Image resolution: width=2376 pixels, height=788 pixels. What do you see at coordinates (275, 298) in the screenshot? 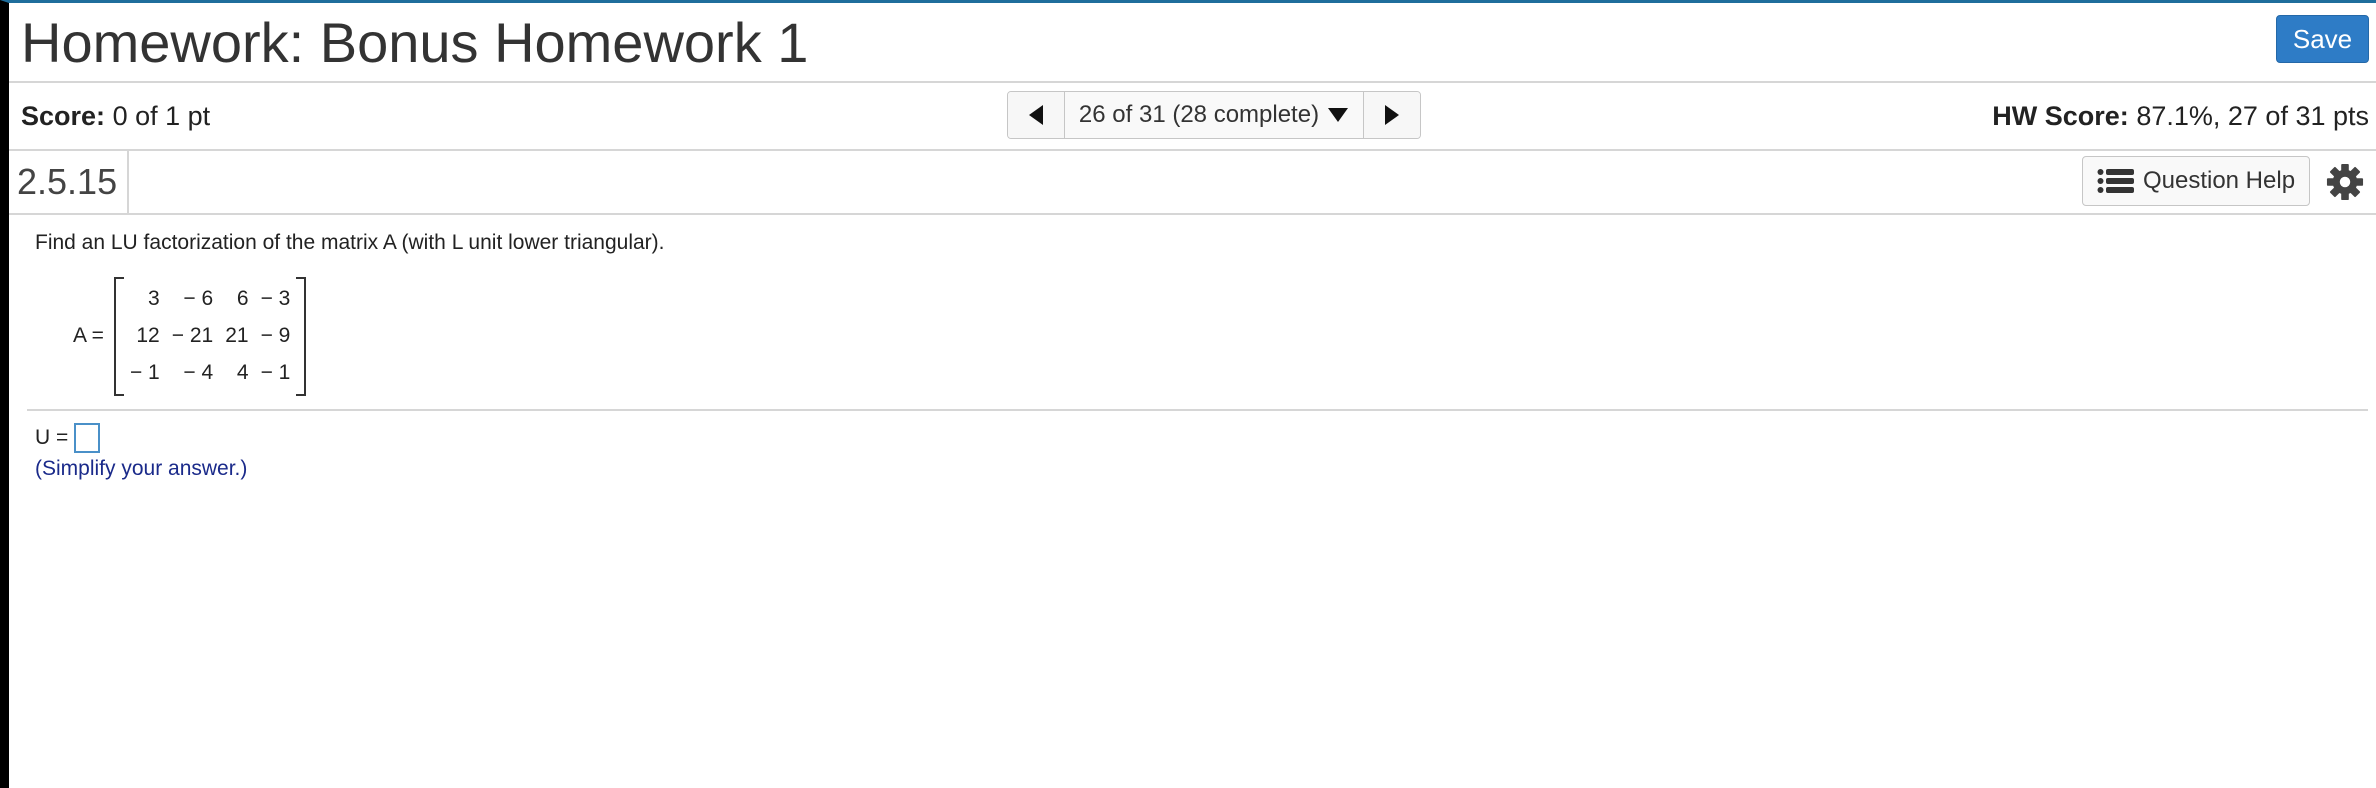
I see `matrix-cell: − 3` at bounding box center [275, 298].